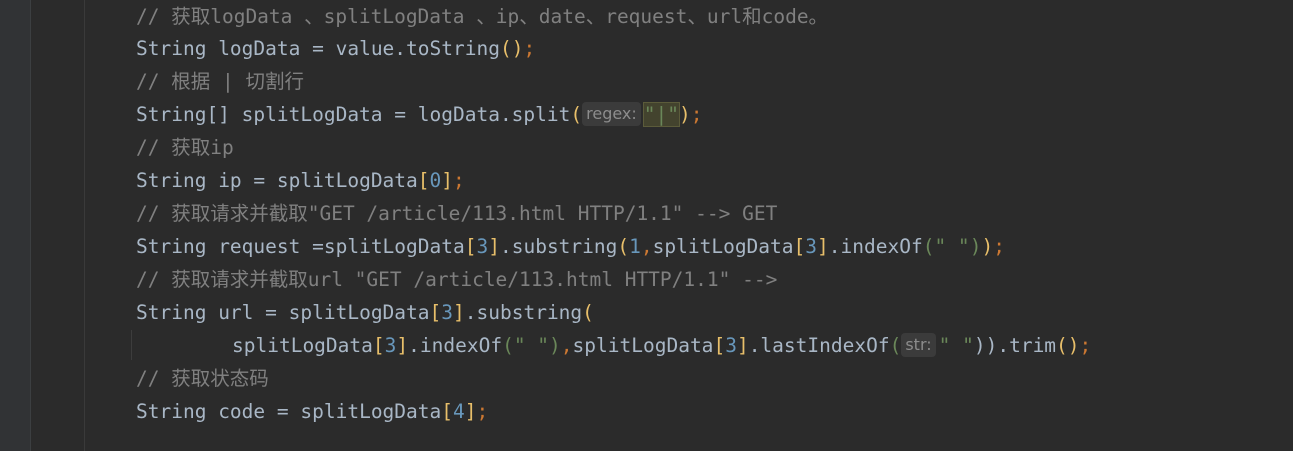 The width and height of the screenshot is (1293, 451). I want to click on code-text: logData = value.toString, so click(353, 48).